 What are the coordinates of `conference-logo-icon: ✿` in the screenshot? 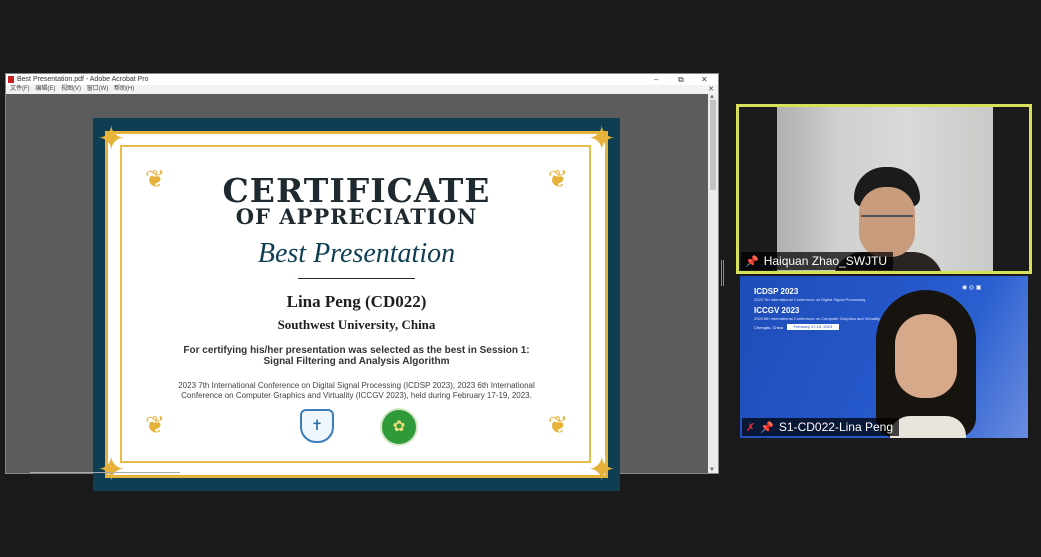 It's located at (399, 427).